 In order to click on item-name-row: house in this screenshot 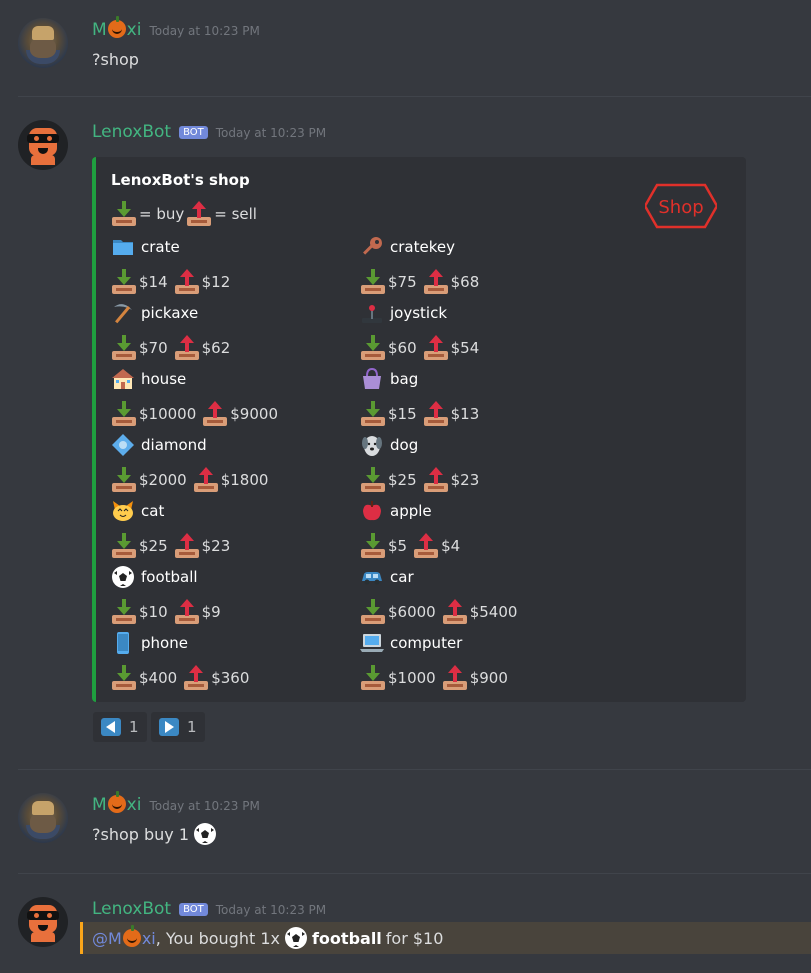, I will do `click(148, 379)`.